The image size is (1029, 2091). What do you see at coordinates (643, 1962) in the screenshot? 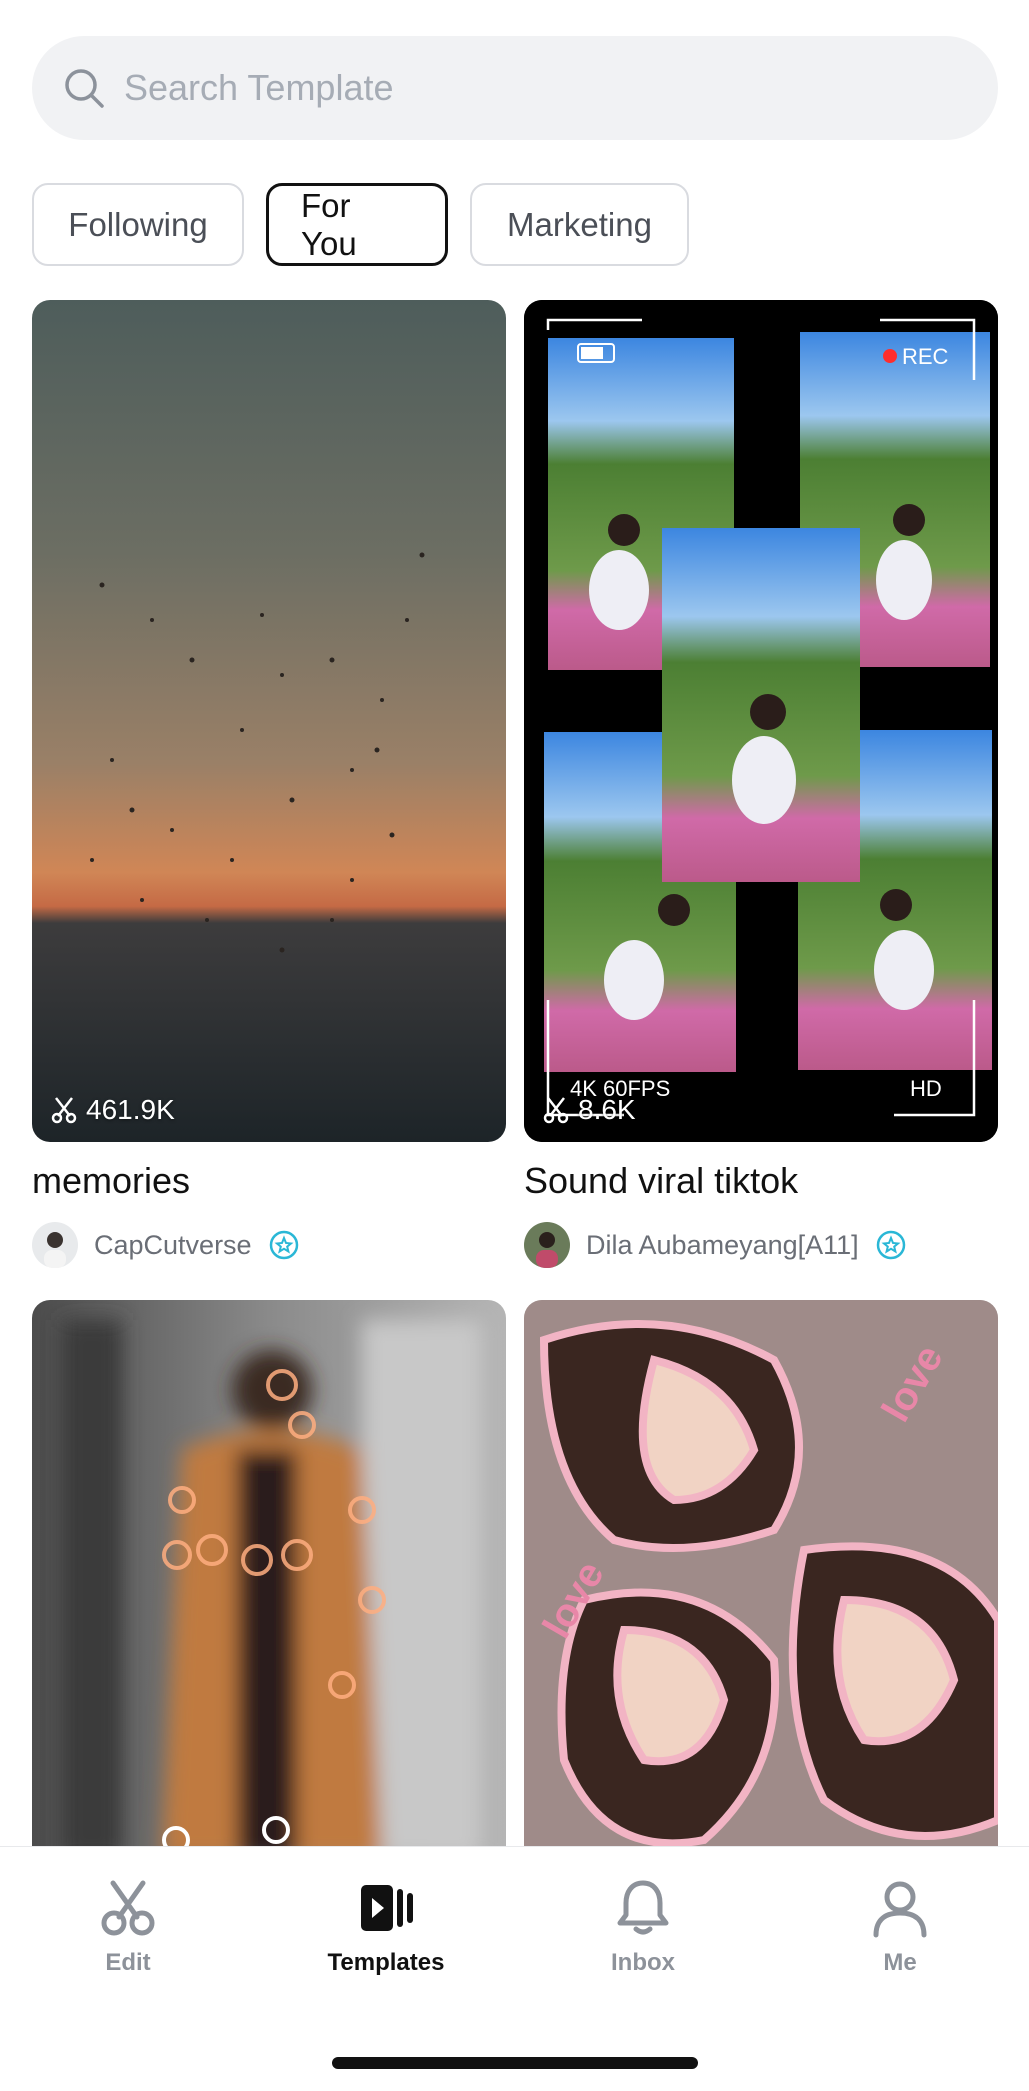
I see `tab-label: Inbox` at bounding box center [643, 1962].